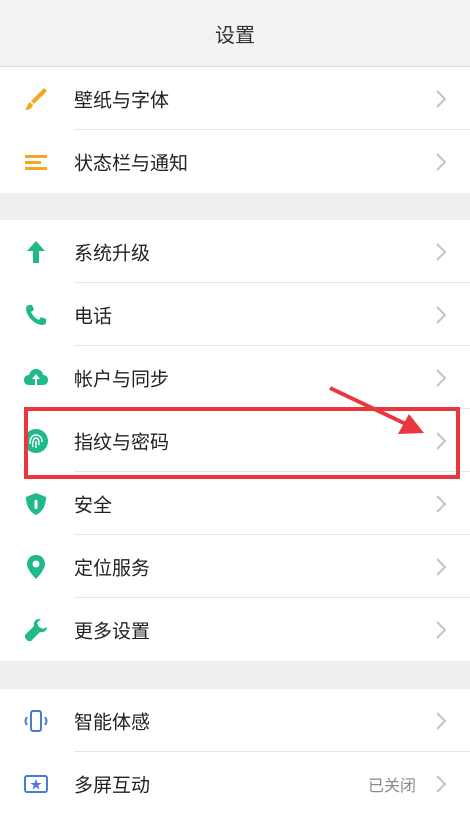 This screenshot has height=815, width=470. I want to click on settings-item-label: 帐户与同步, so click(122, 379).